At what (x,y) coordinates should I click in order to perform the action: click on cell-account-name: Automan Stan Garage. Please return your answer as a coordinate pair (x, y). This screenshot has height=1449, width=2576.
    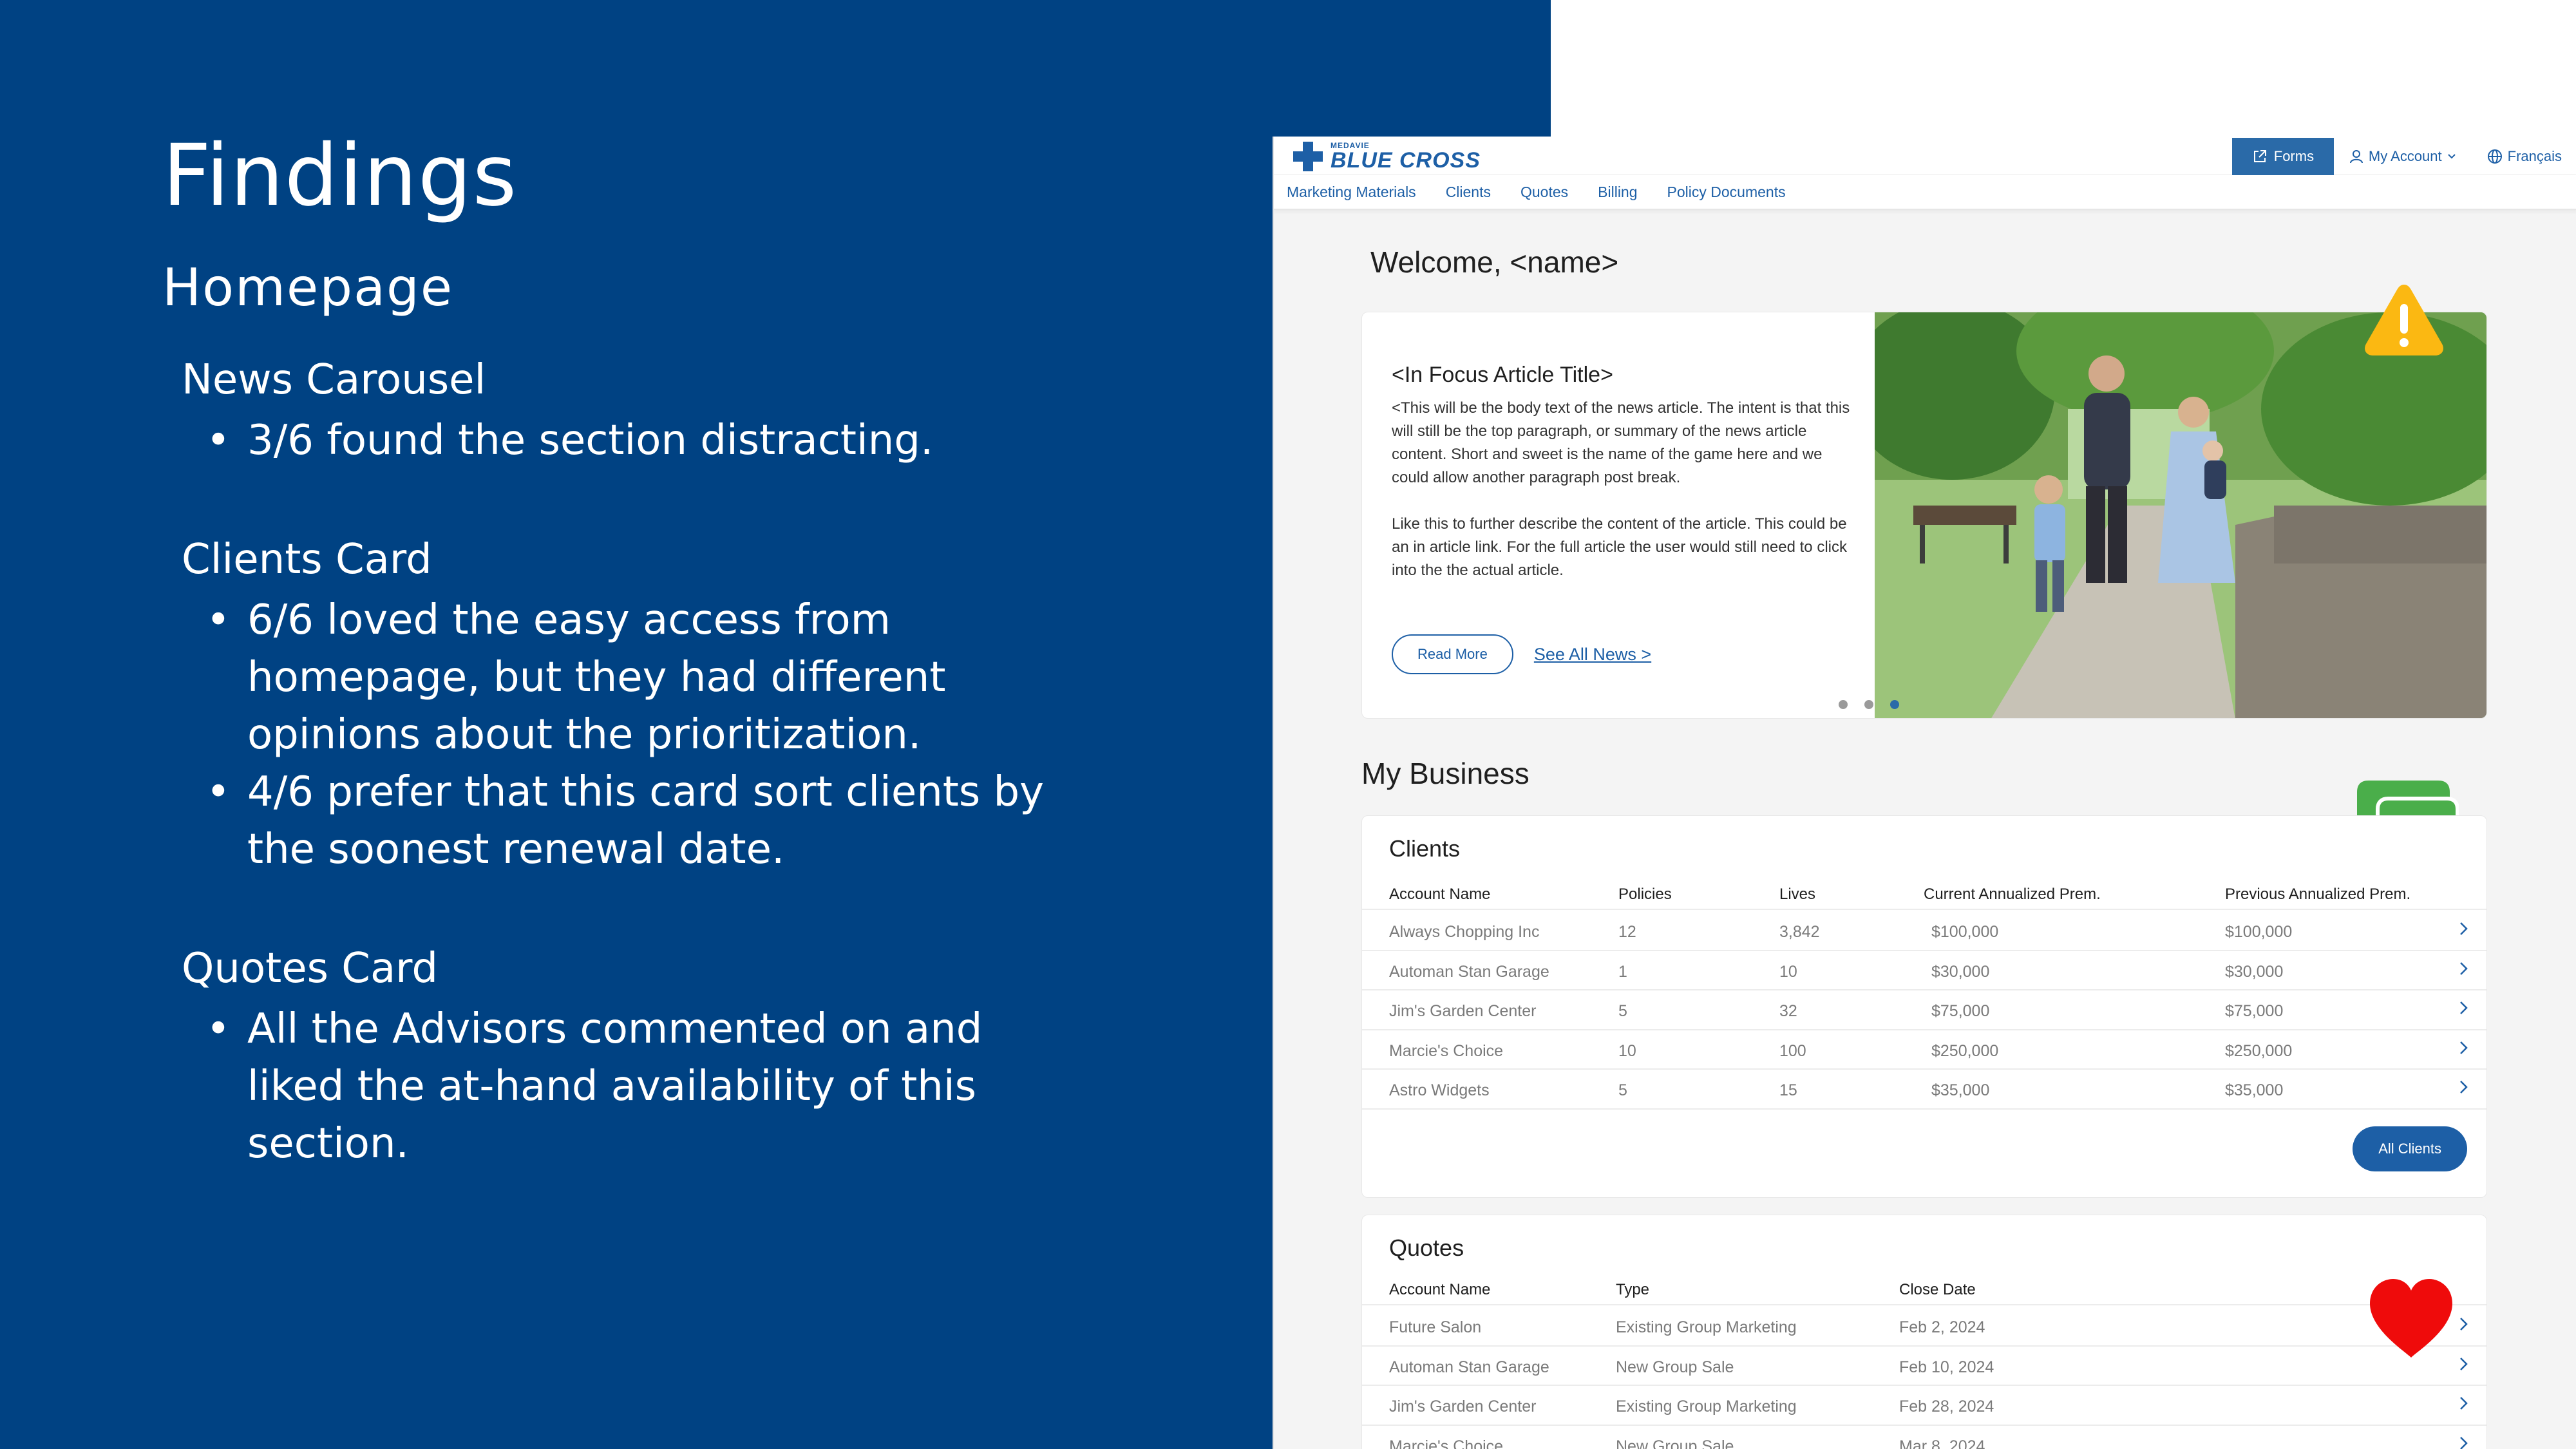
    Looking at the image, I should click on (1469, 1367).